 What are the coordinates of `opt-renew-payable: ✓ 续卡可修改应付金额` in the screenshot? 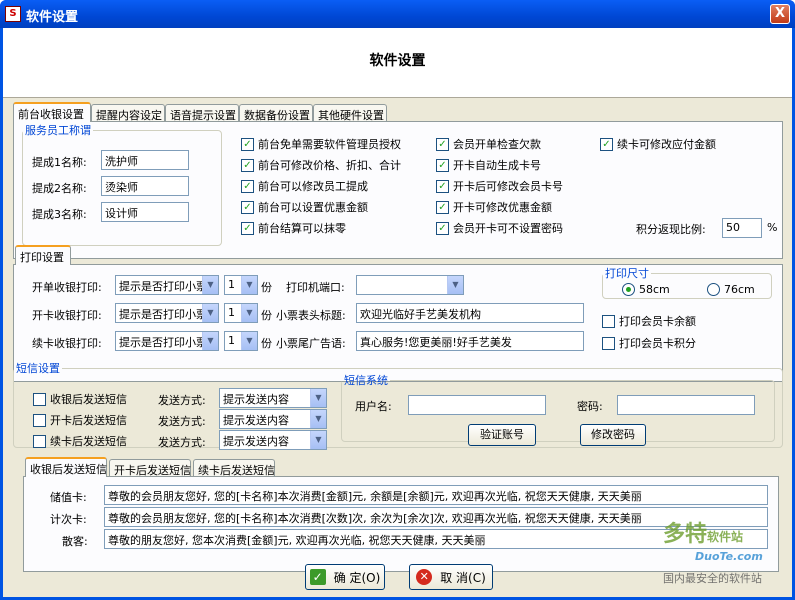 It's located at (658, 144).